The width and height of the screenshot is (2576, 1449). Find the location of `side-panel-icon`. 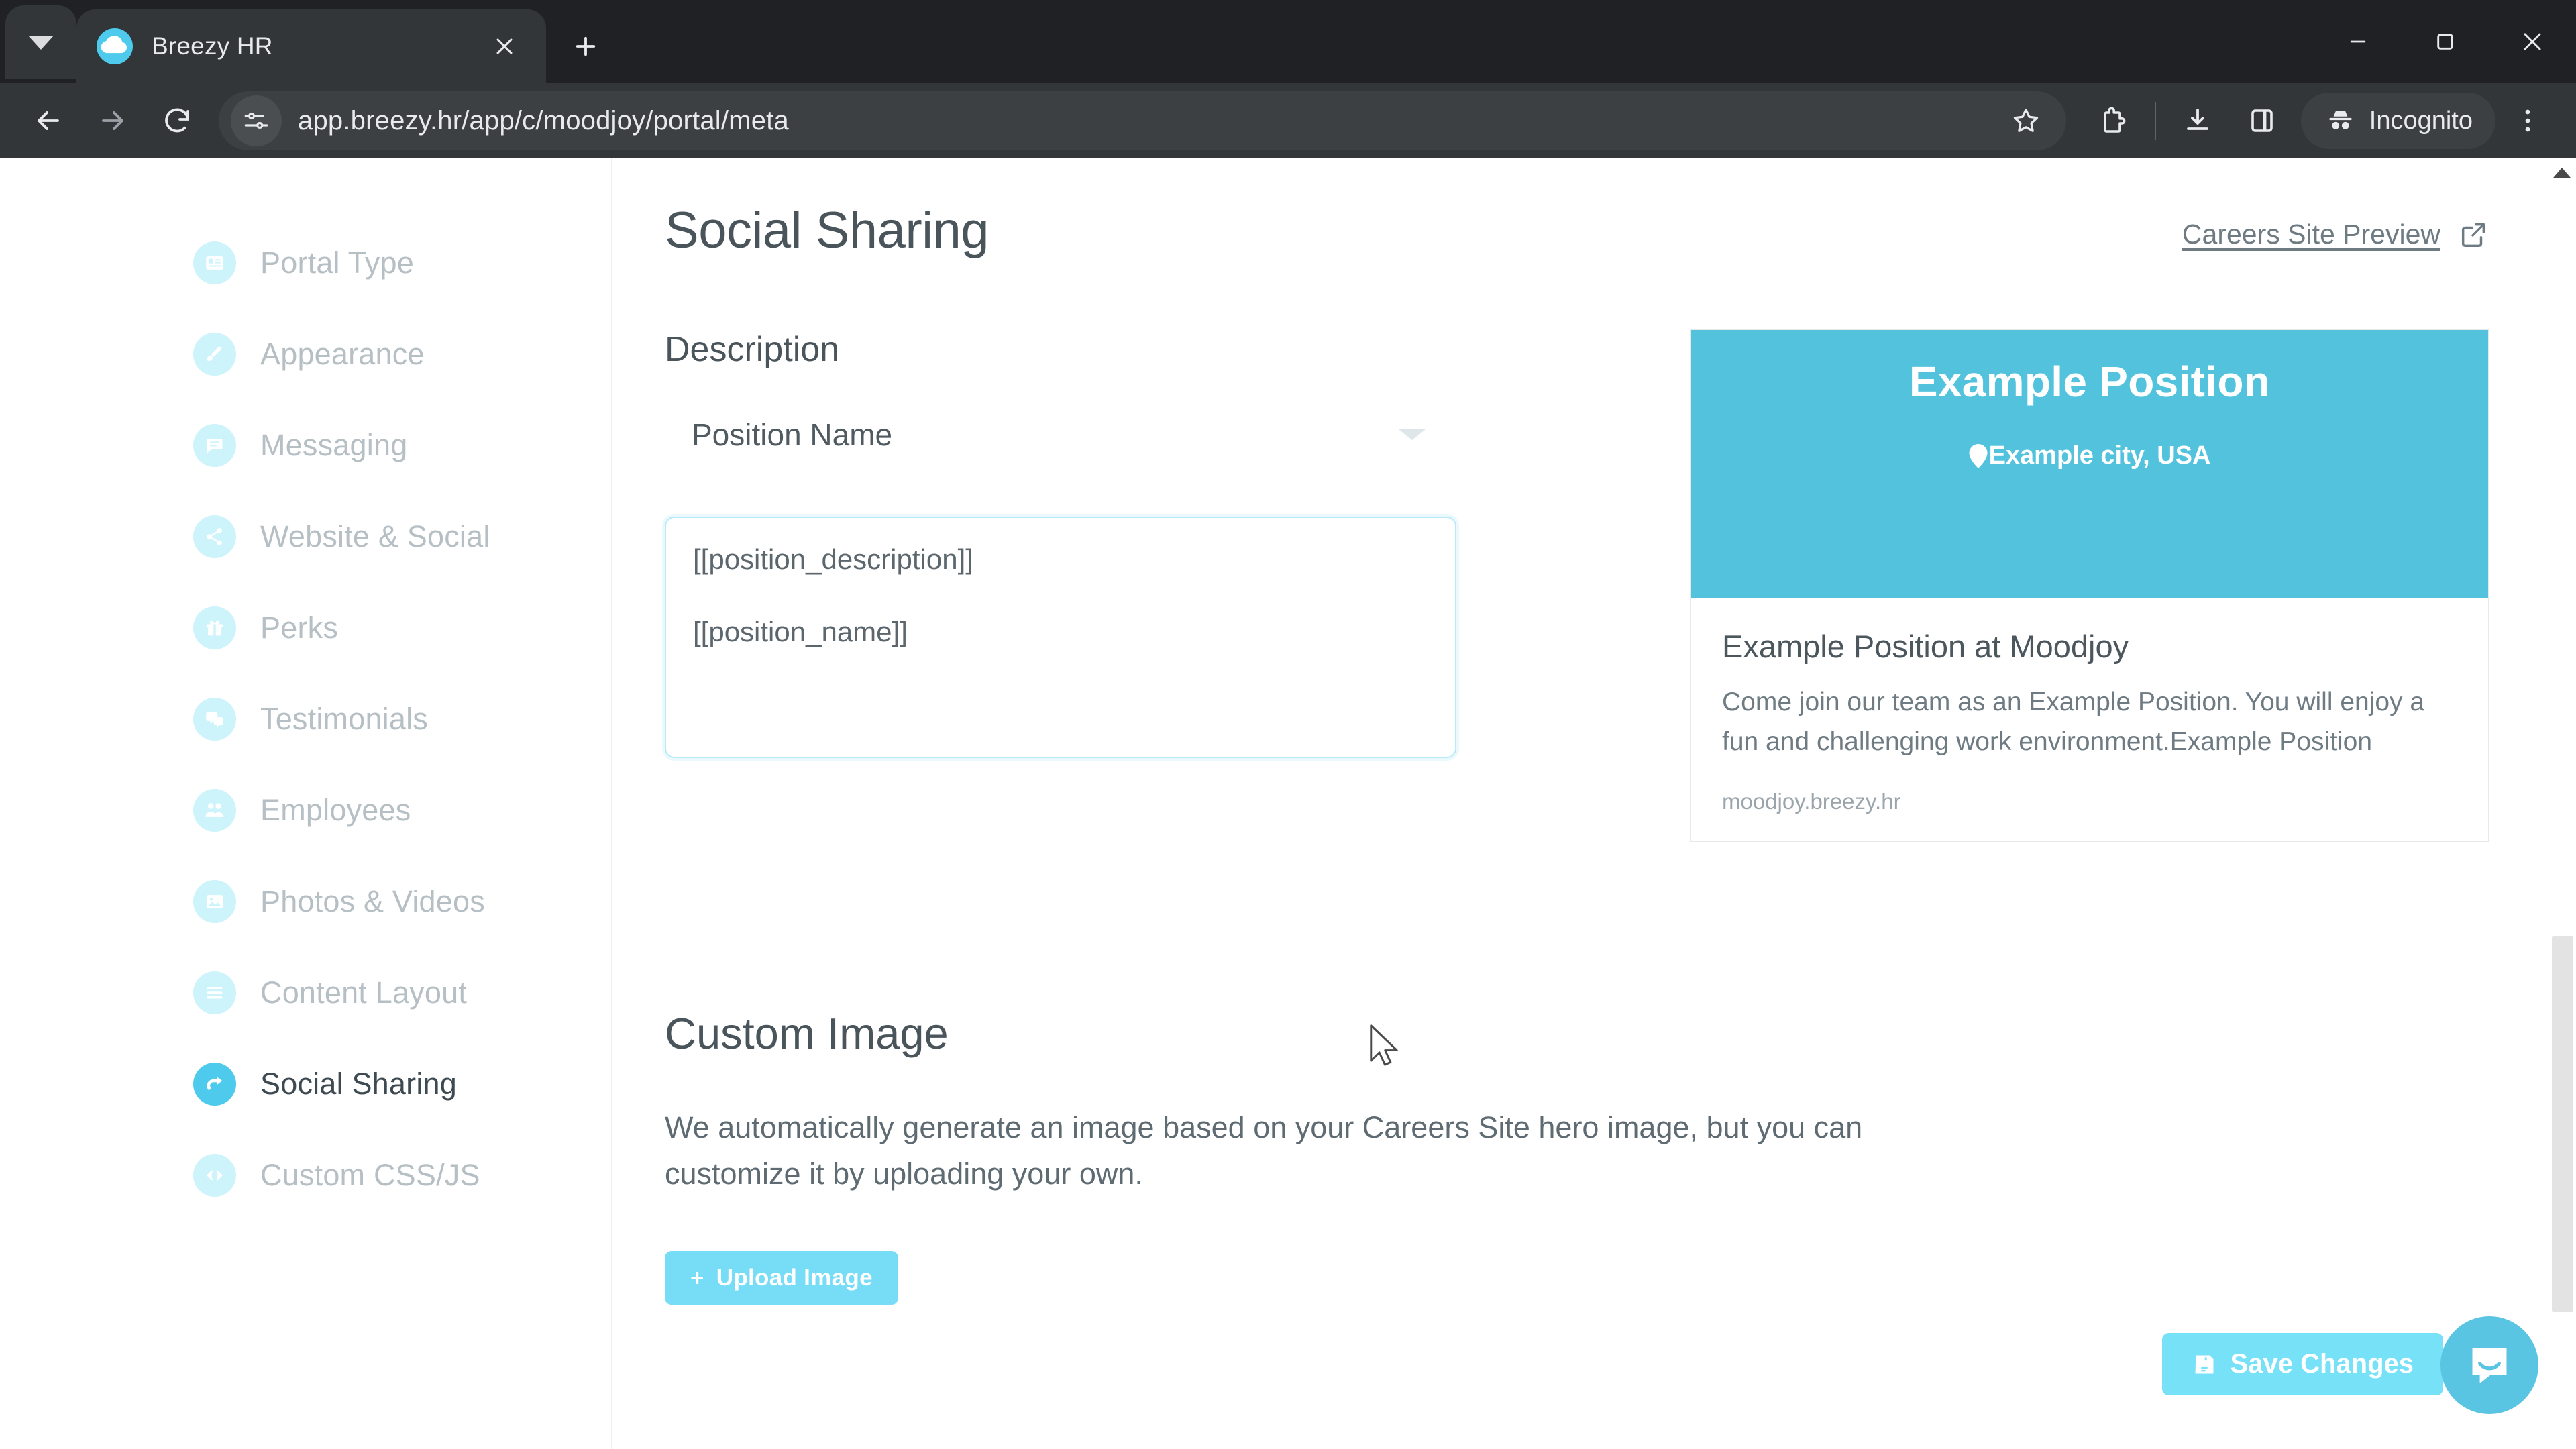

side-panel-icon is located at coordinates (2262, 121).